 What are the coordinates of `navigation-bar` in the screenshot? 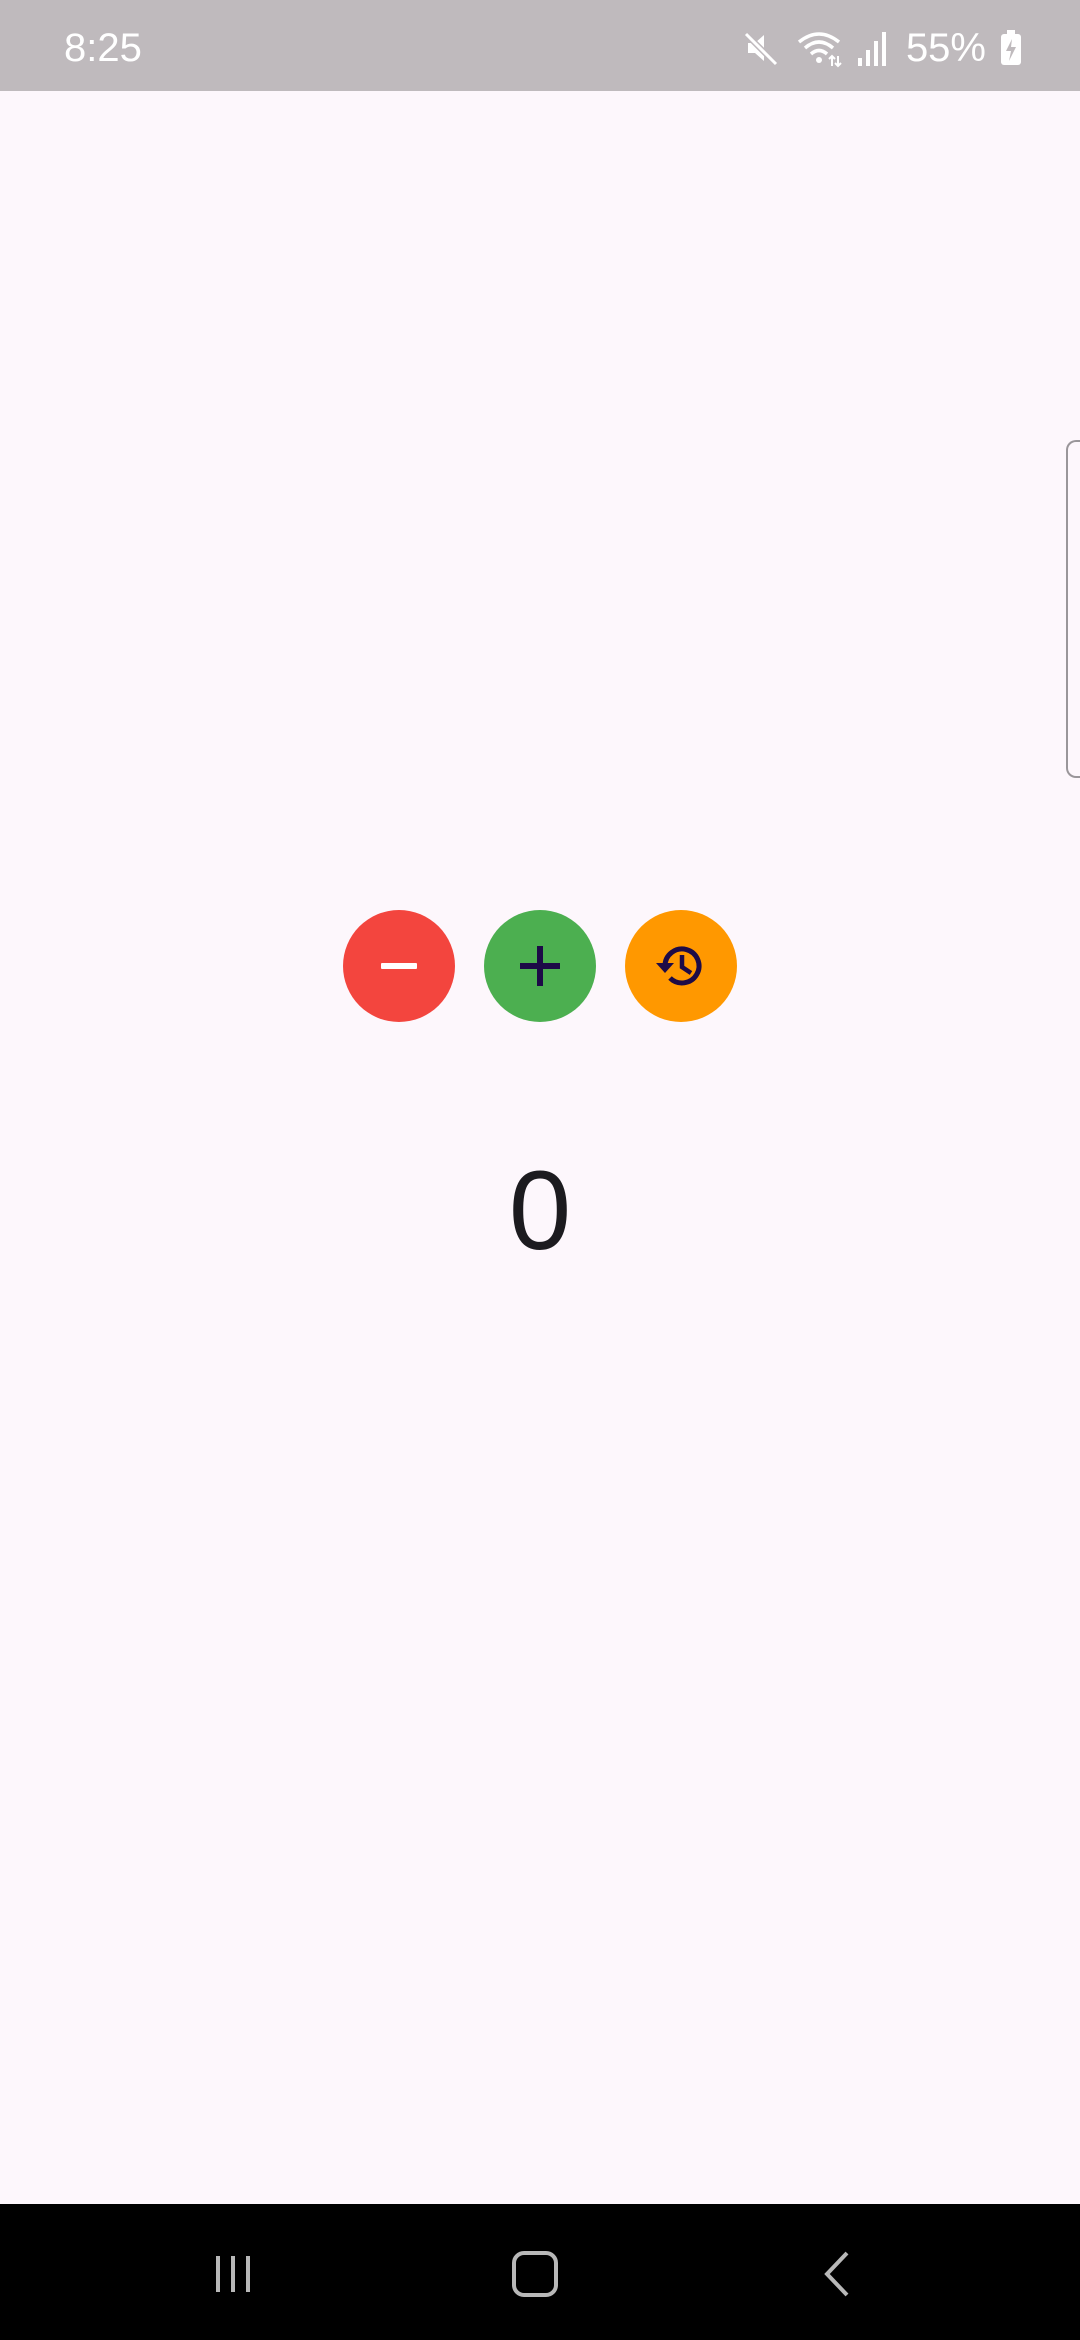 It's located at (540, 2272).